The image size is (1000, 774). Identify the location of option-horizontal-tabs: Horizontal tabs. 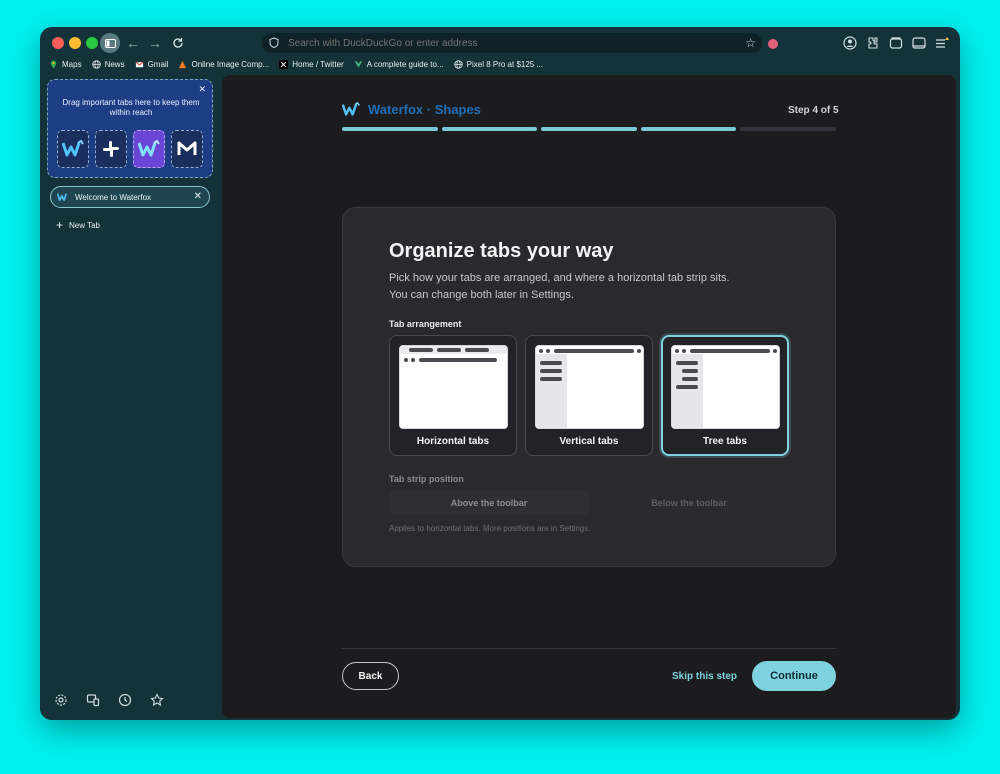
(453, 395).